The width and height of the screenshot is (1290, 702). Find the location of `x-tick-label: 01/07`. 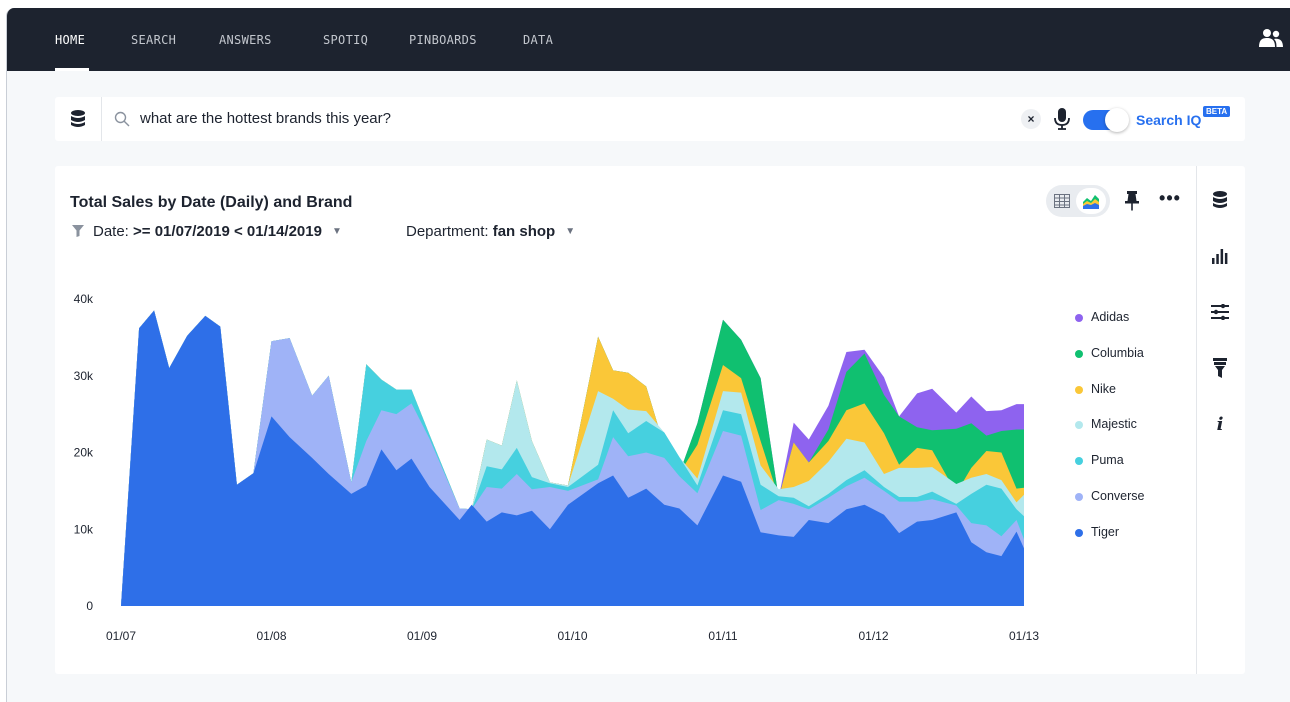

x-tick-label: 01/07 is located at coordinates (121, 636).